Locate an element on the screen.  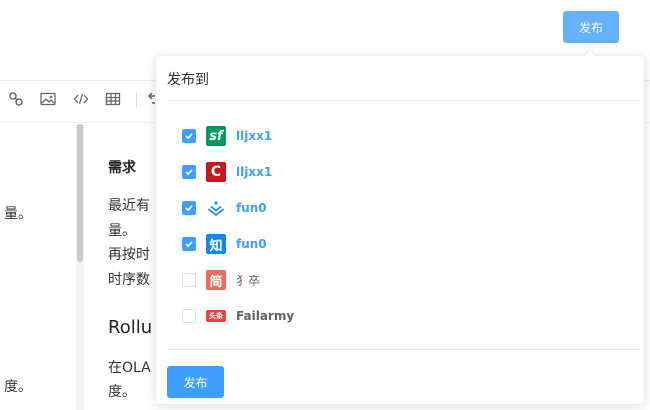
confirm-publish-button: 发布 is located at coordinates (195, 382).